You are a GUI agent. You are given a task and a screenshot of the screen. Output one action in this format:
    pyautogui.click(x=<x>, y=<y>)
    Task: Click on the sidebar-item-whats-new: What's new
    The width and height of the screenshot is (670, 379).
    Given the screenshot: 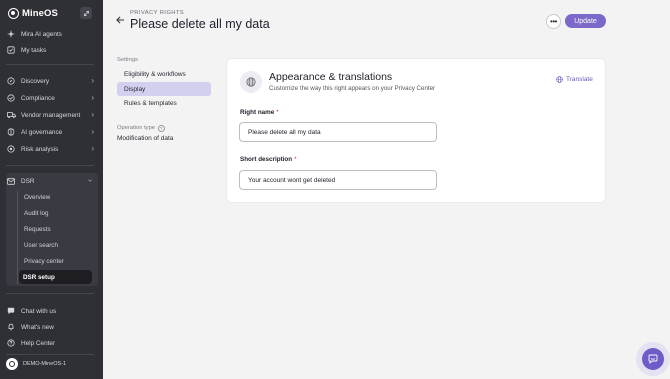 What is the action you would take?
    pyautogui.click(x=51, y=327)
    